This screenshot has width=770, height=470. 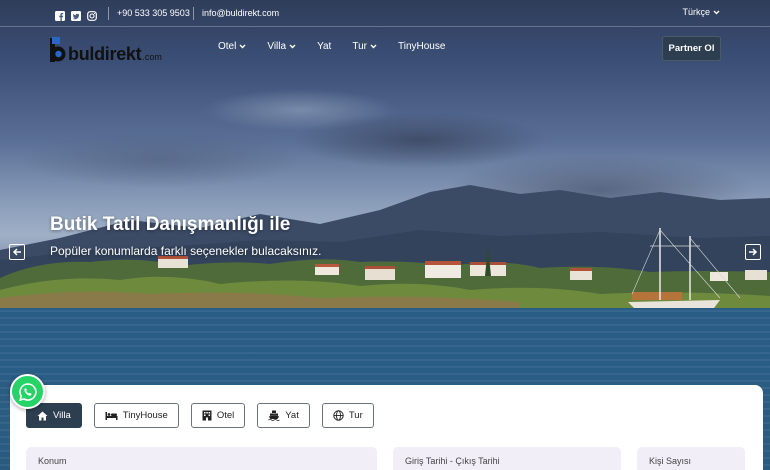 What do you see at coordinates (201, 458) in the screenshot?
I see `location-field: Konum` at bounding box center [201, 458].